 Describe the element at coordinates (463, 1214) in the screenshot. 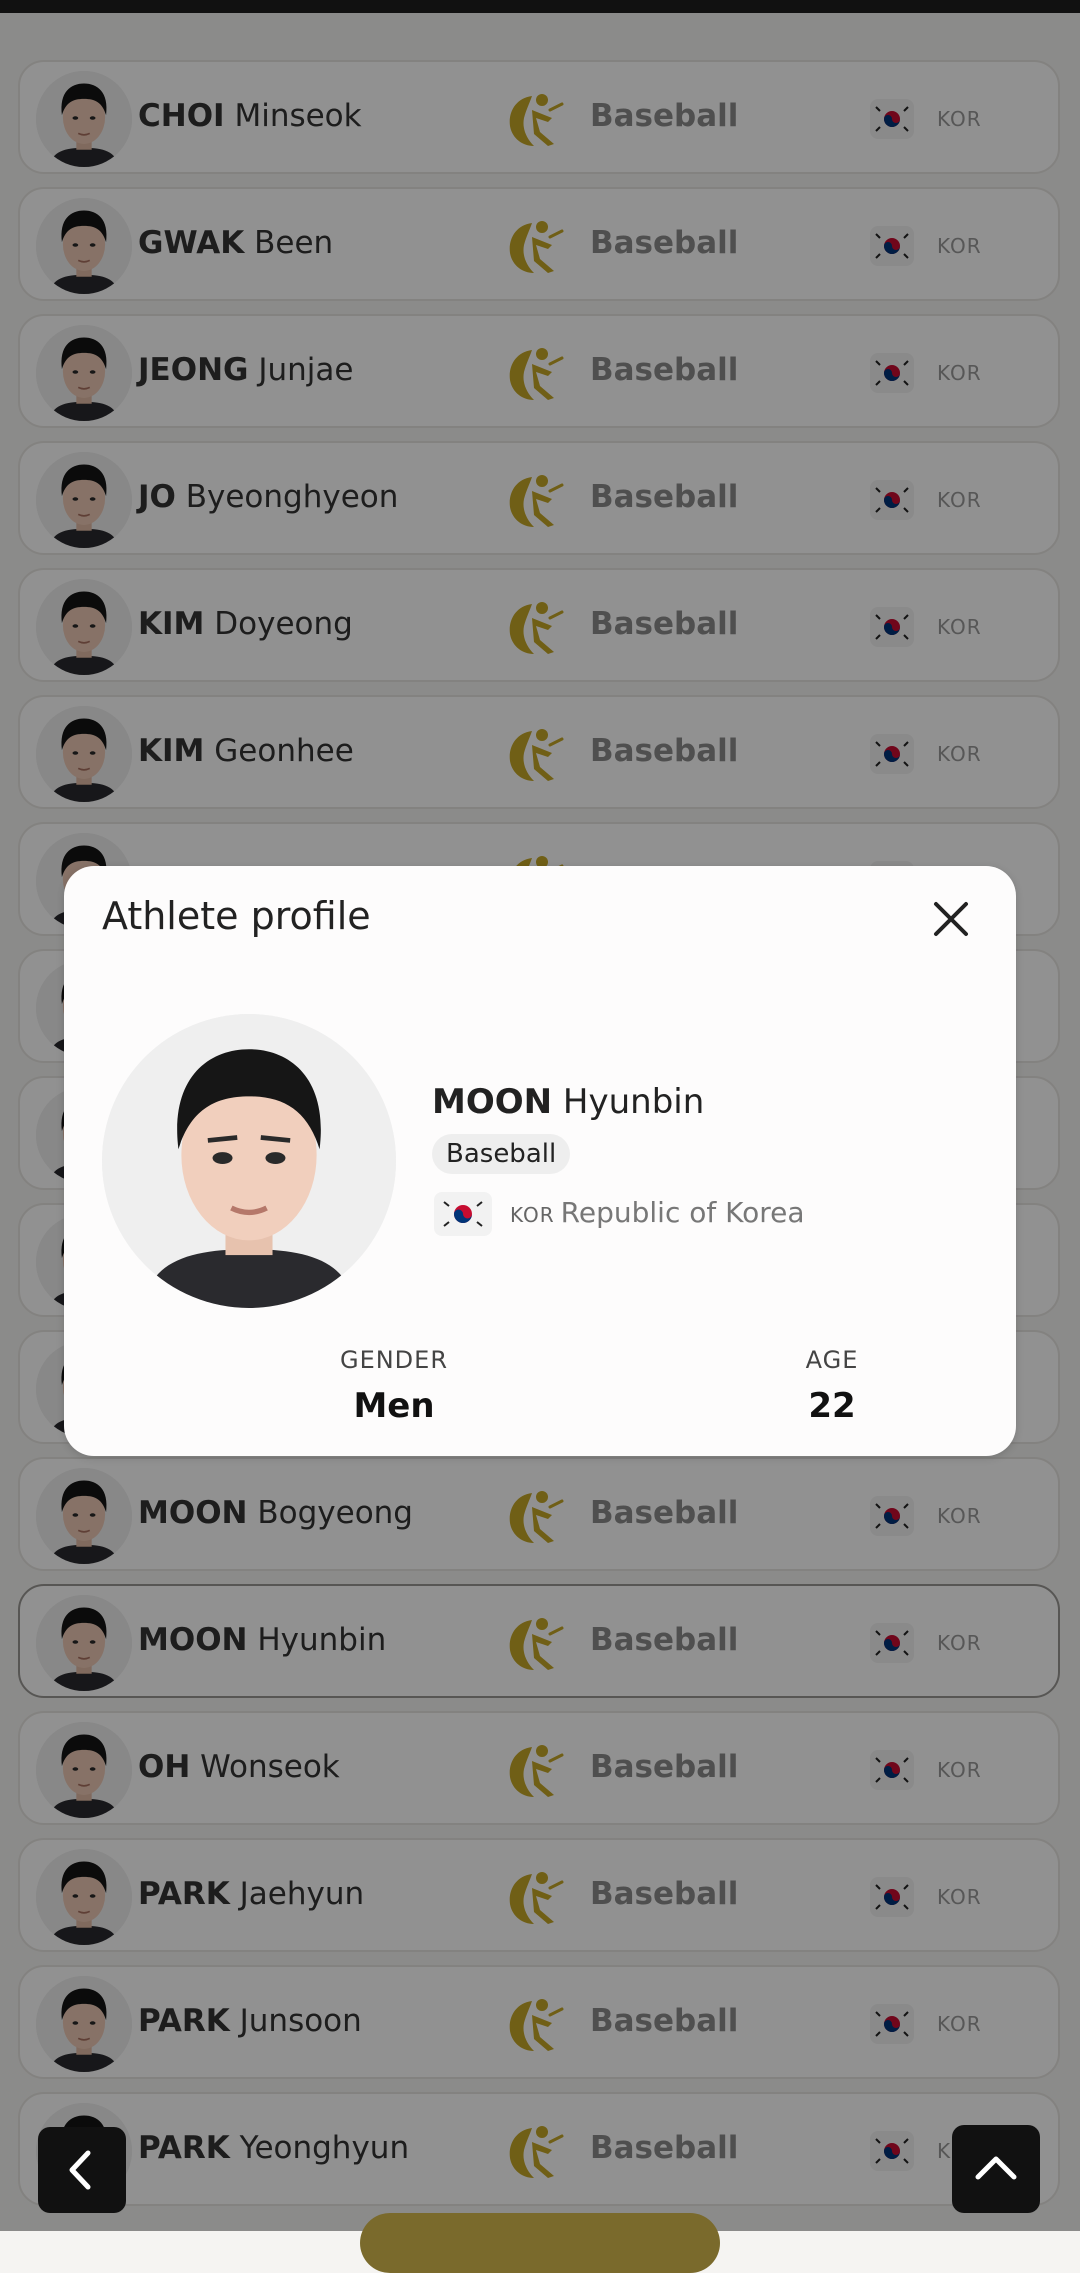

I see `korea-flag-icon` at that location.